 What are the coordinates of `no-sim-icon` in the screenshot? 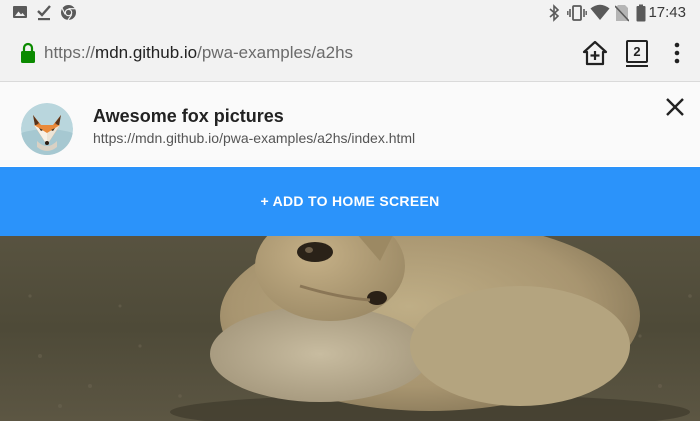 It's located at (622, 13).